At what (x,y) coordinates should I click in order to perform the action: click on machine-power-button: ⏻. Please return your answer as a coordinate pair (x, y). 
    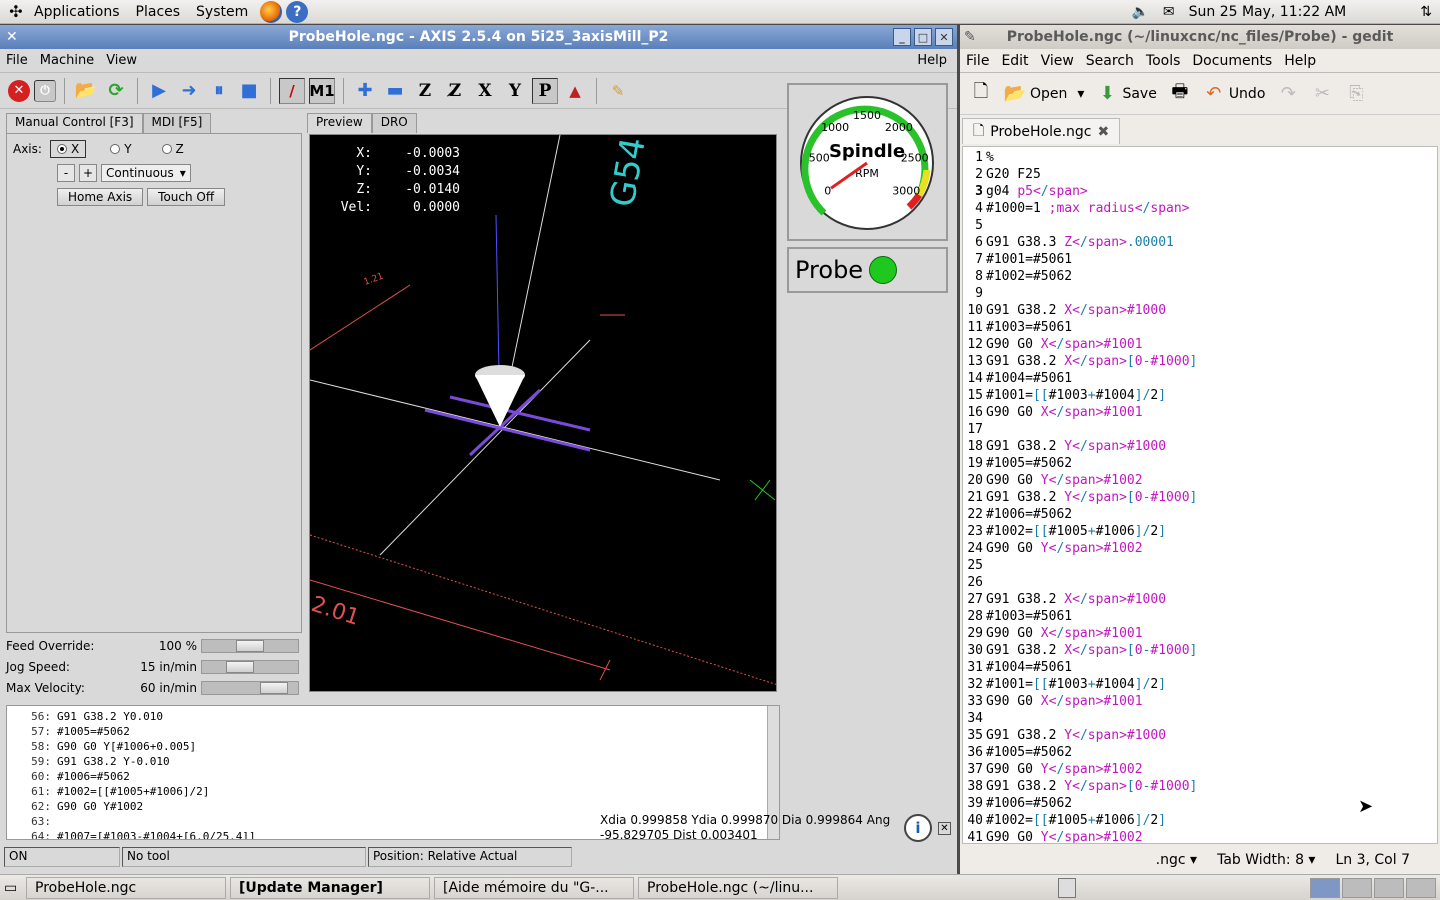
    Looking at the image, I should click on (45, 90).